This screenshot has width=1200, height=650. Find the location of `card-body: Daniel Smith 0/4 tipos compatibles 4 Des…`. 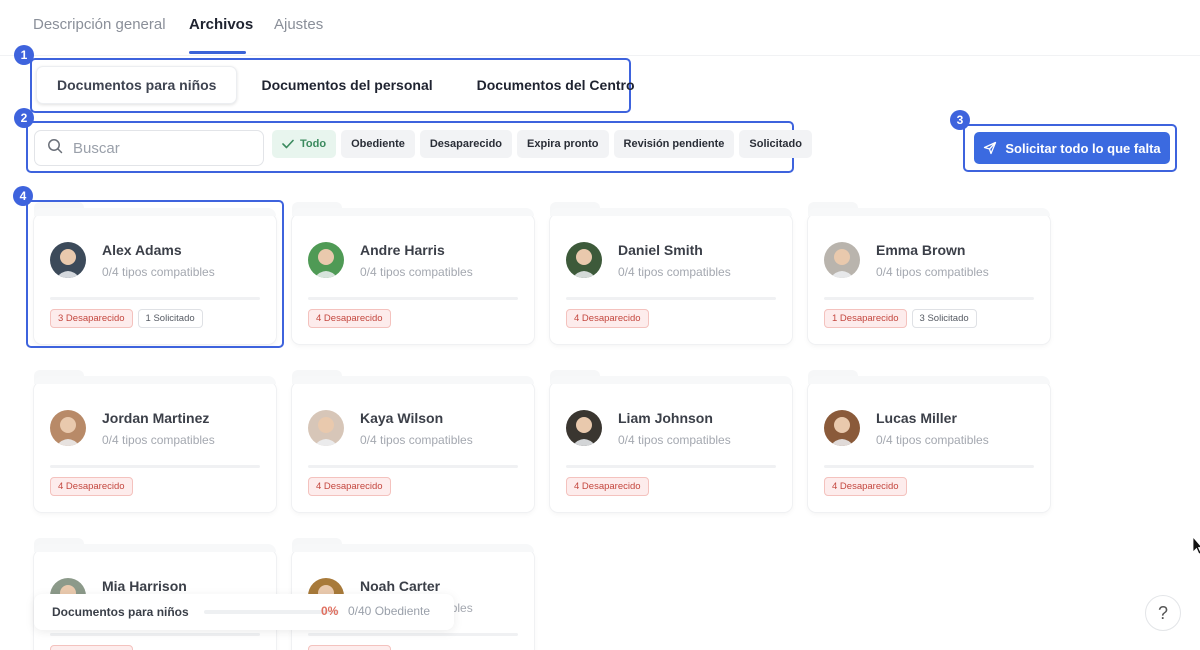

card-body: Daniel Smith 0/4 tipos compatibles 4 Des… is located at coordinates (671, 276).